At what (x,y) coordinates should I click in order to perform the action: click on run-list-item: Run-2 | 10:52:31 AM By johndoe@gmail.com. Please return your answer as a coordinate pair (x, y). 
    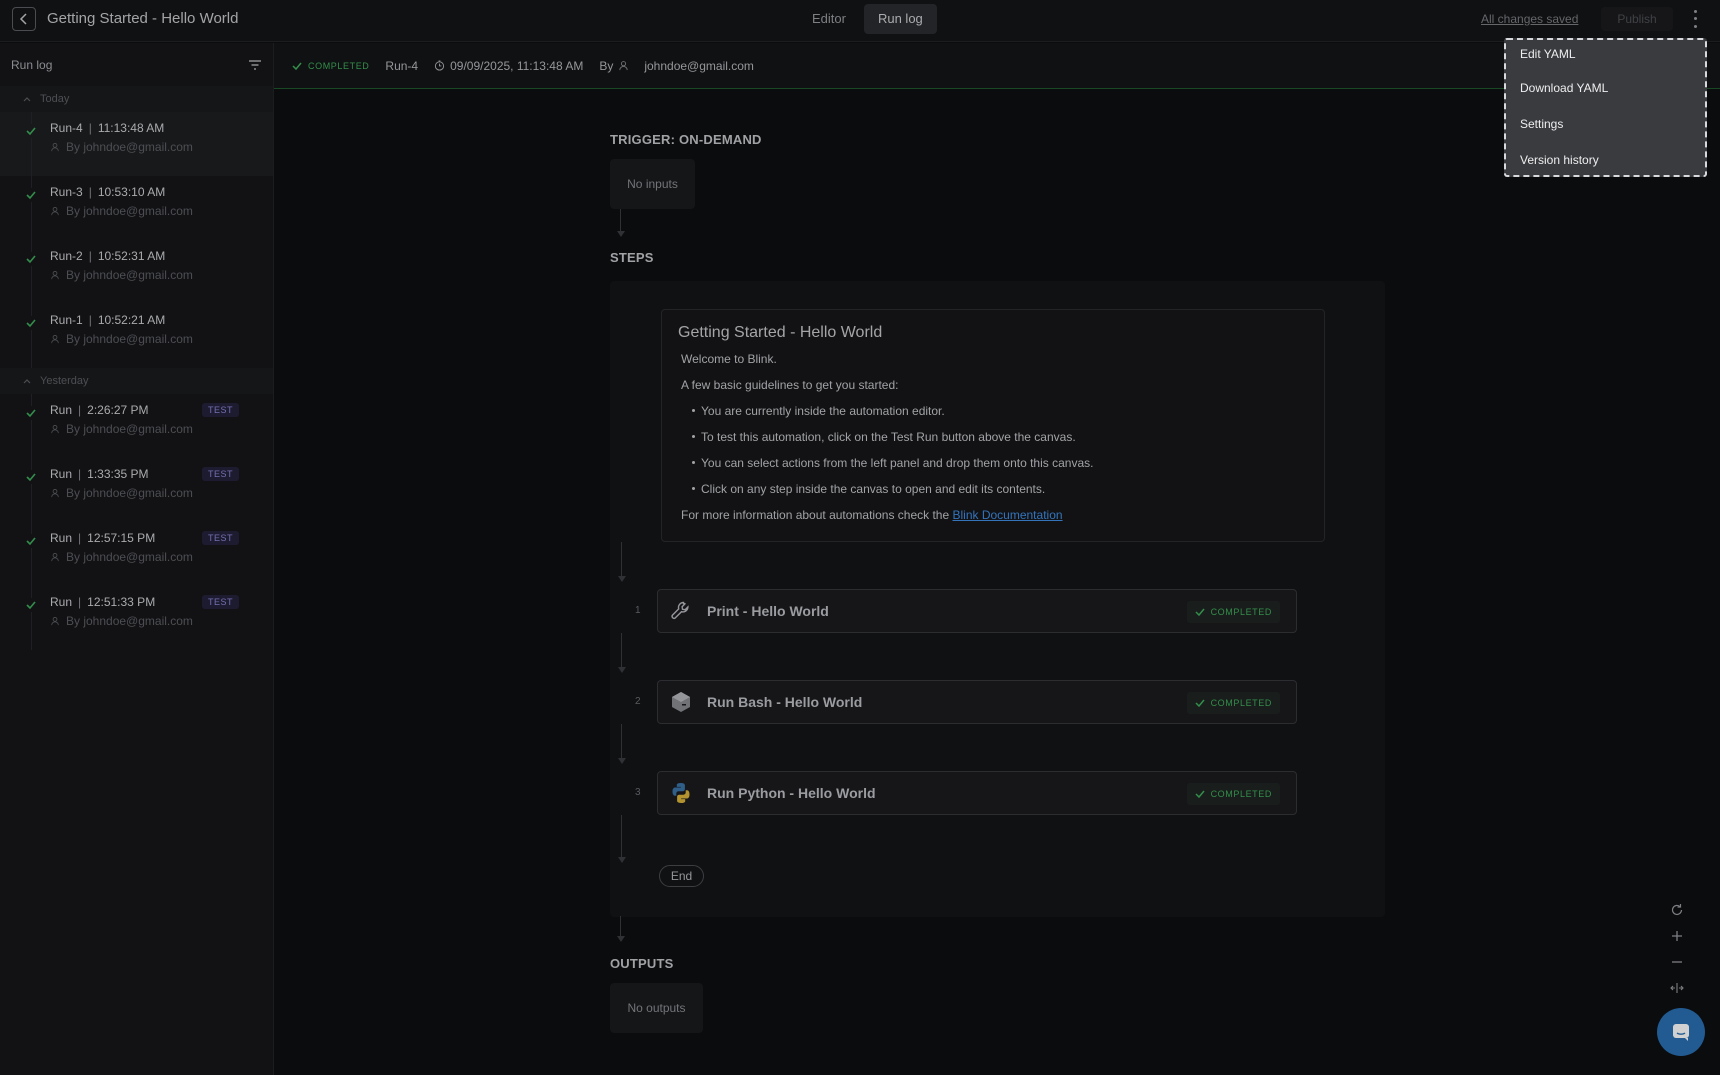
    Looking at the image, I should click on (136, 272).